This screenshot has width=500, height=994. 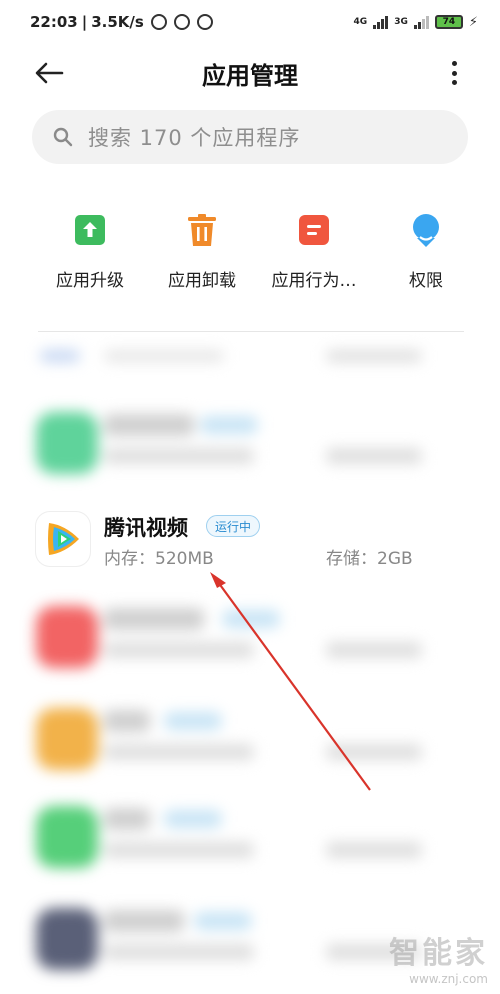 What do you see at coordinates (448, 979) in the screenshot?
I see `watermark-url: www.znj.com` at bounding box center [448, 979].